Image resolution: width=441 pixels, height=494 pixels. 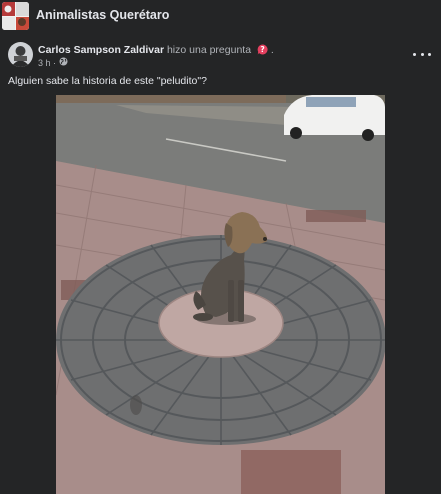 I want to click on group-name: Animalistas Querétaro, so click(x=102, y=15).